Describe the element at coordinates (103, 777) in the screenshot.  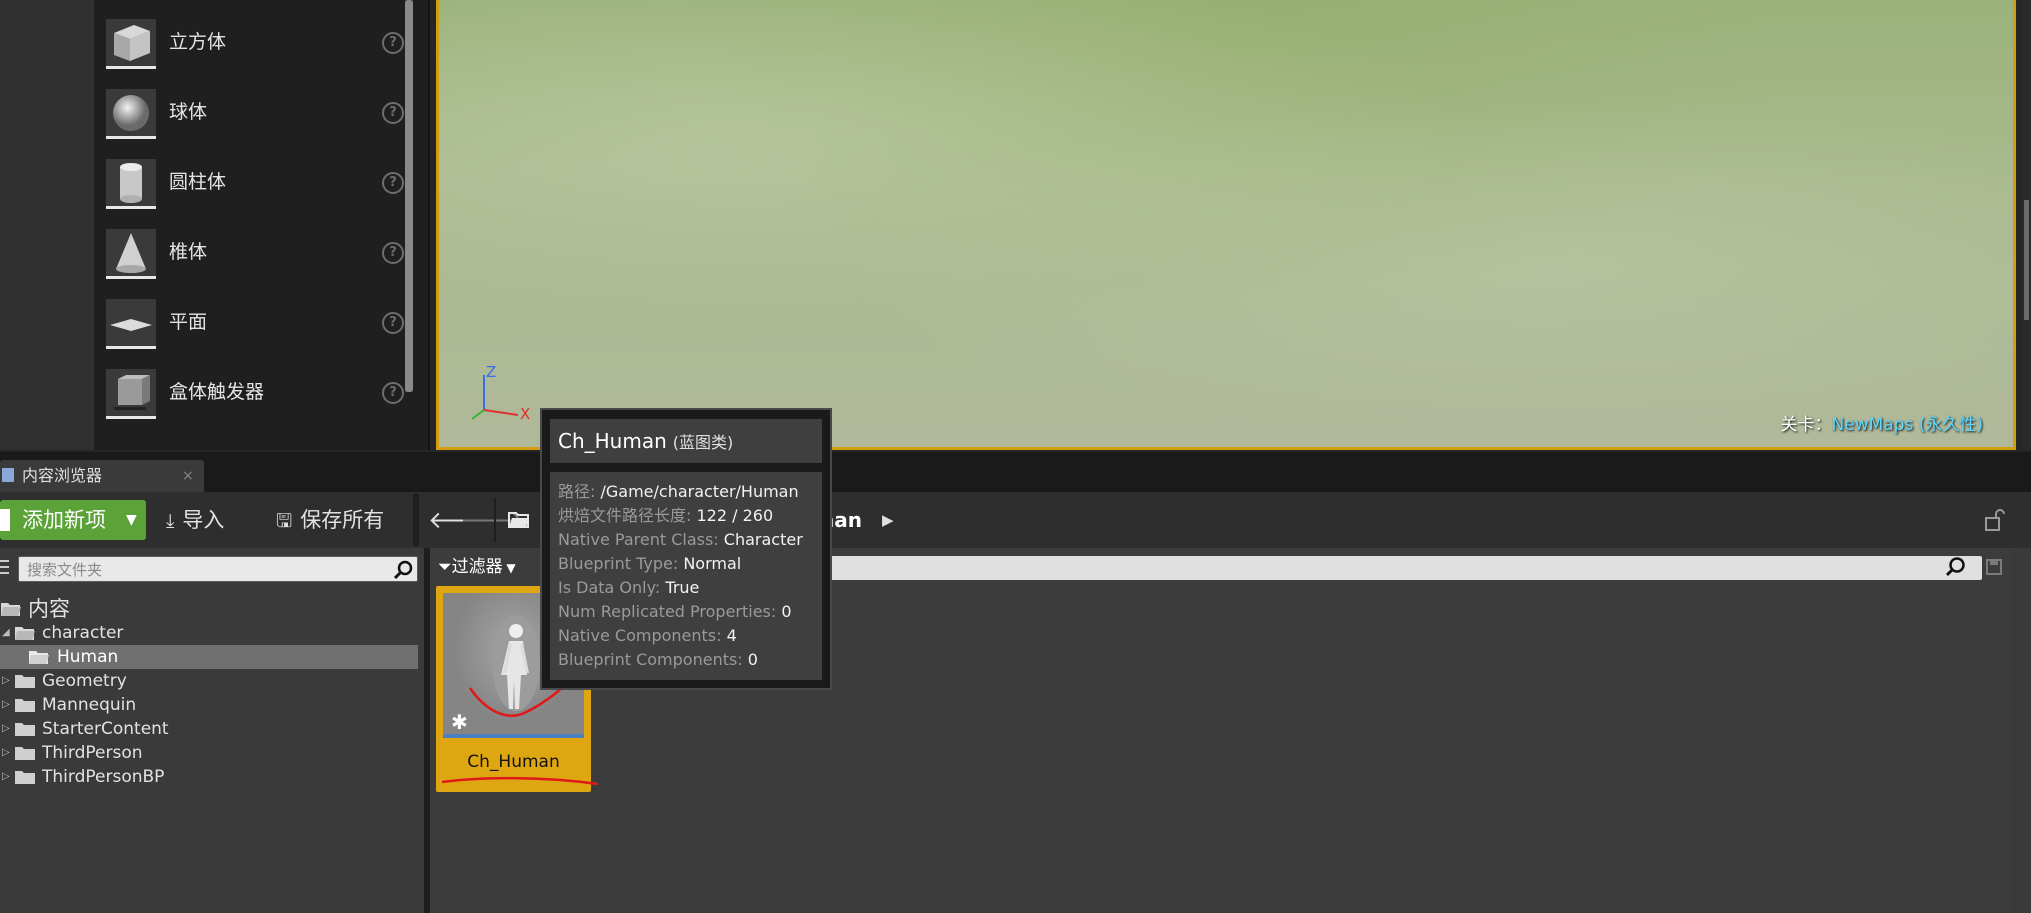
I see `tree-item-label: ThirdPersonBP` at that location.